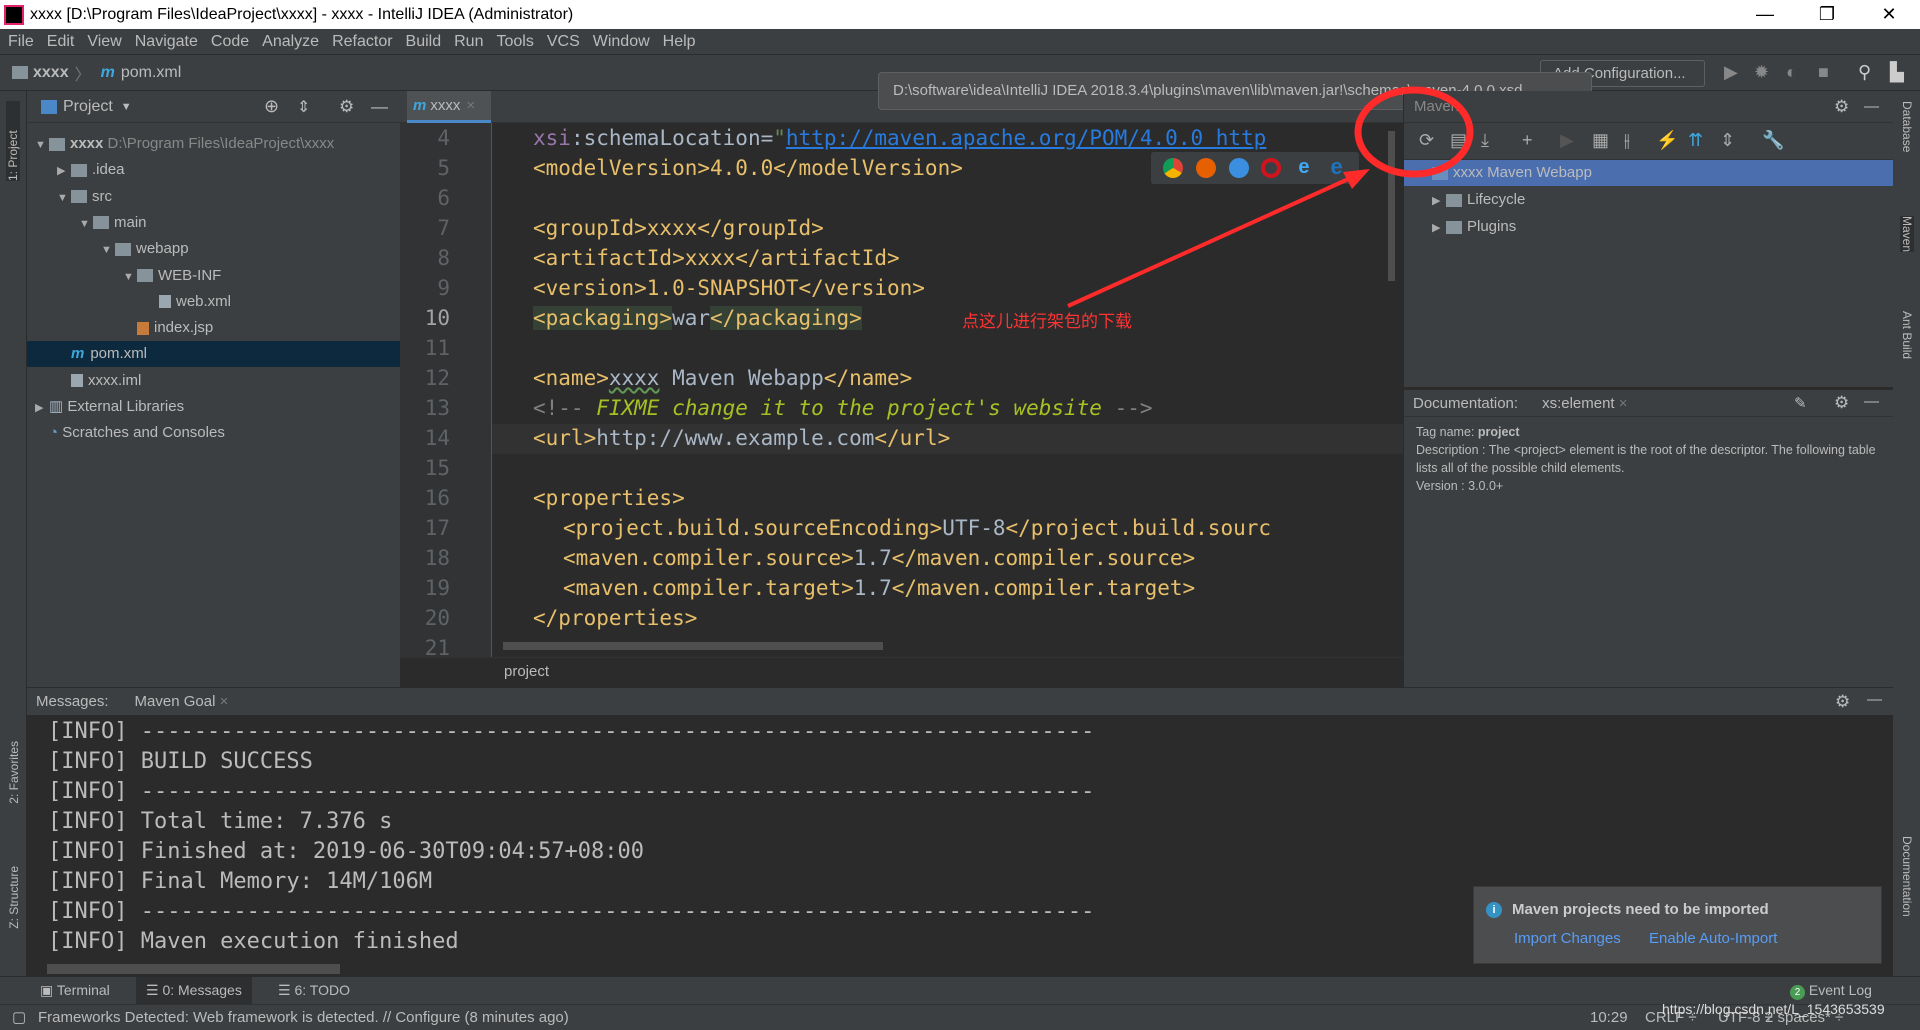 The width and height of the screenshot is (1920, 1030). Describe the element at coordinates (213, 354) in the screenshot. I see `project-tree-item: m pom.xml` at that location.